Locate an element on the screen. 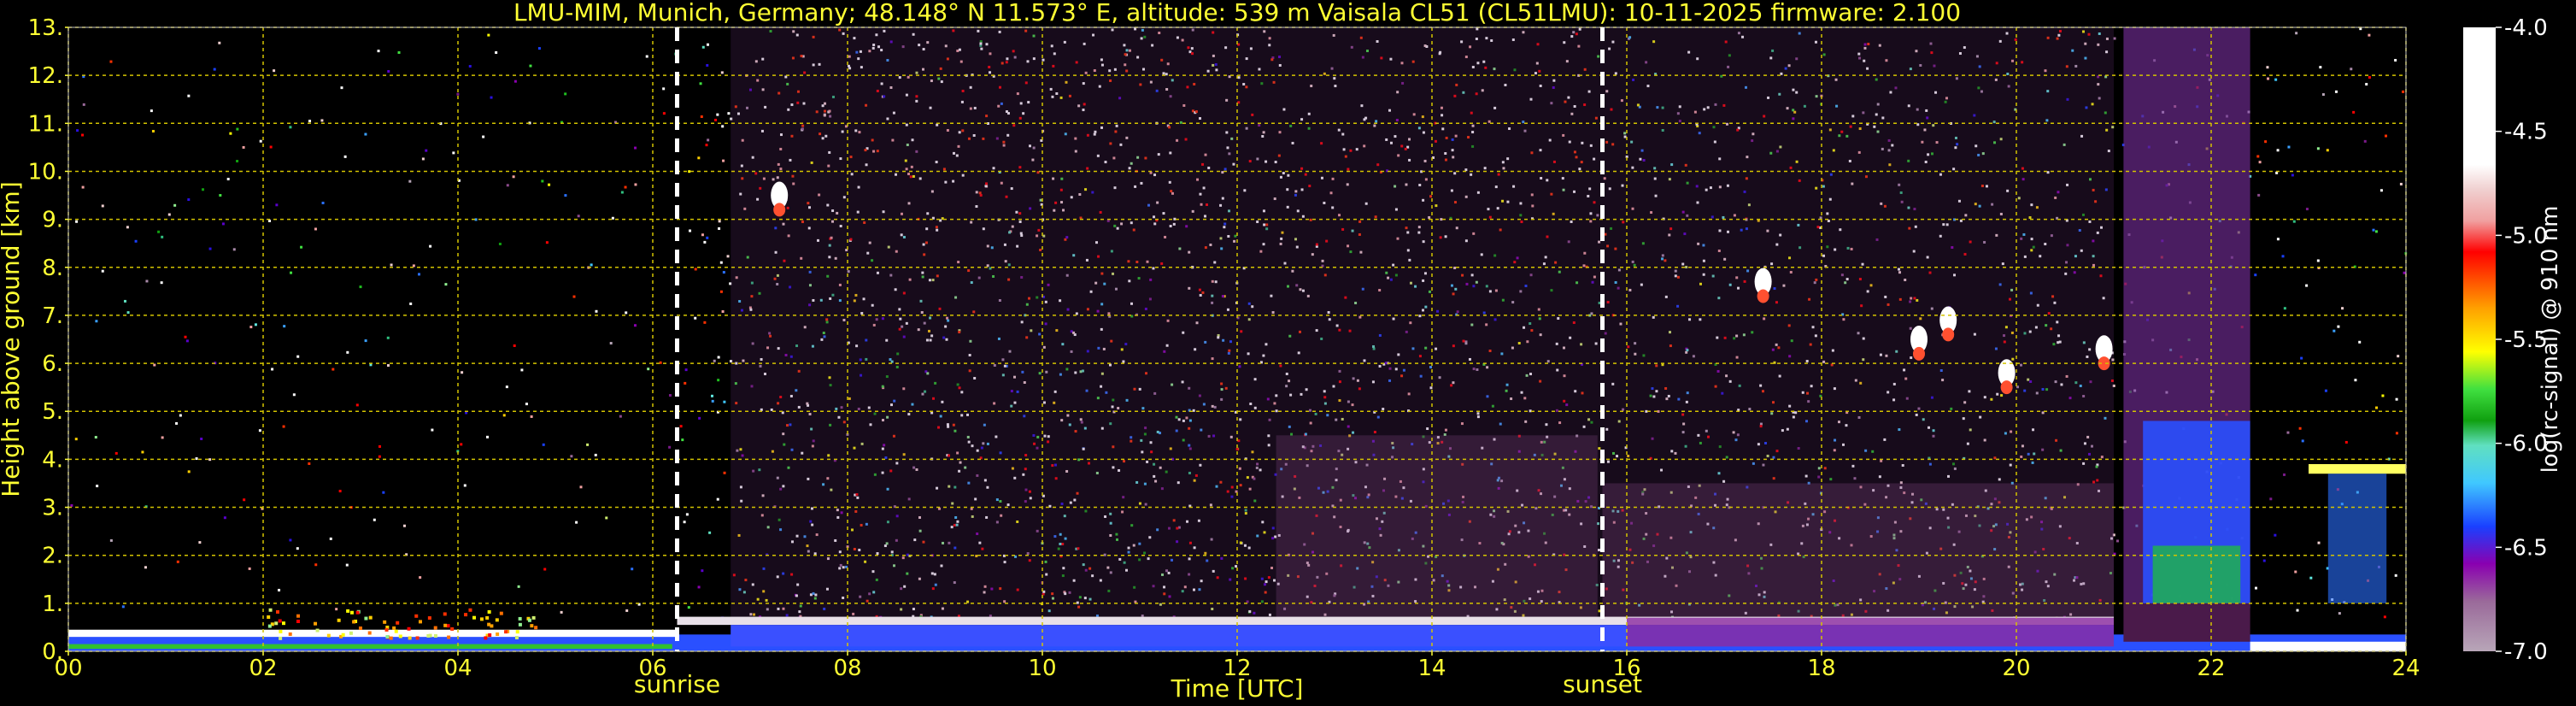  event-labels: sunrise sunset is located at coordinates (1138, 684).